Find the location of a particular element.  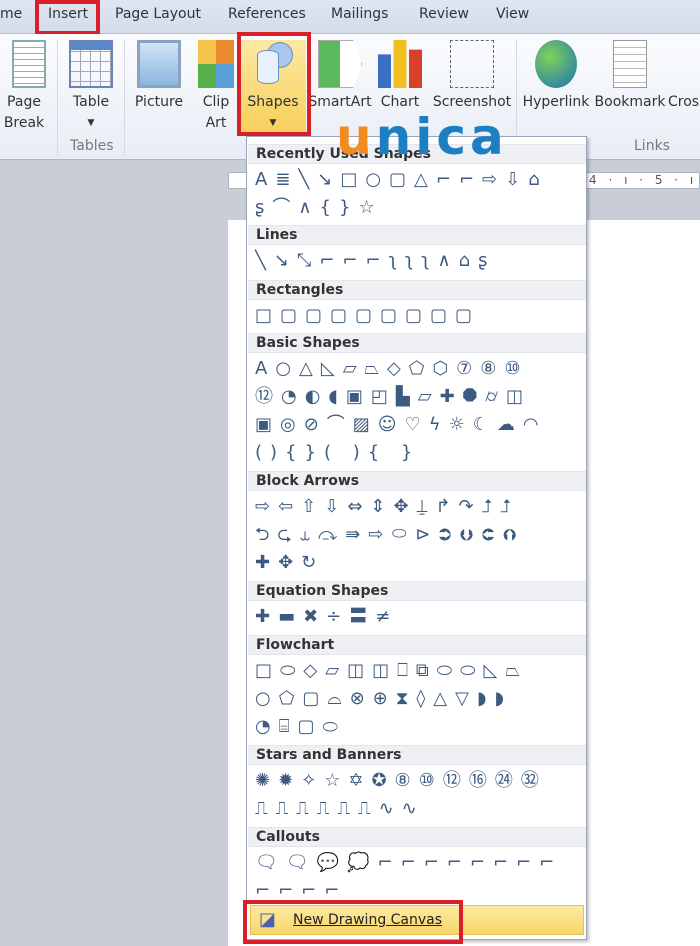

hyperlink-button: Hyperlink is located at coordinates (556, 76).